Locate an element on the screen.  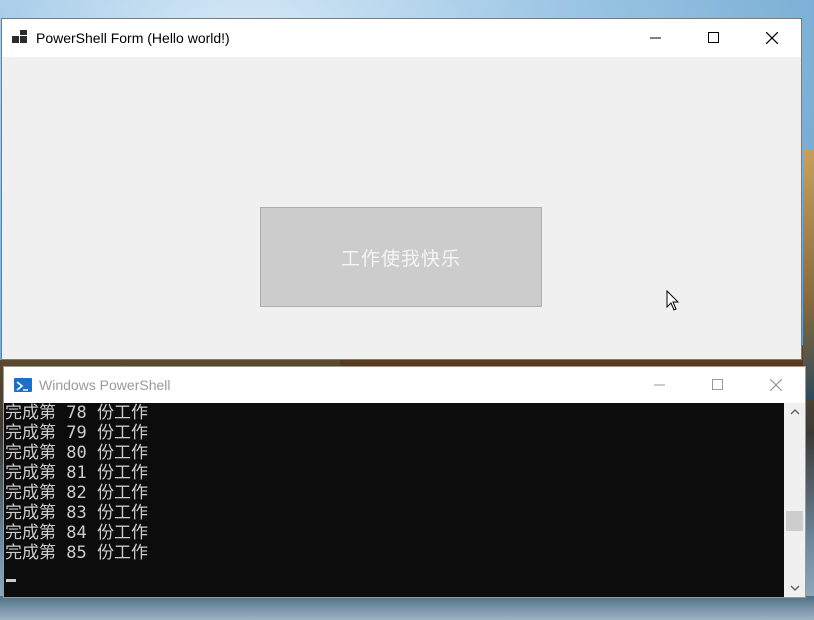
console-line: 完成第 79 份工作 is located at coordinates (76, 433).